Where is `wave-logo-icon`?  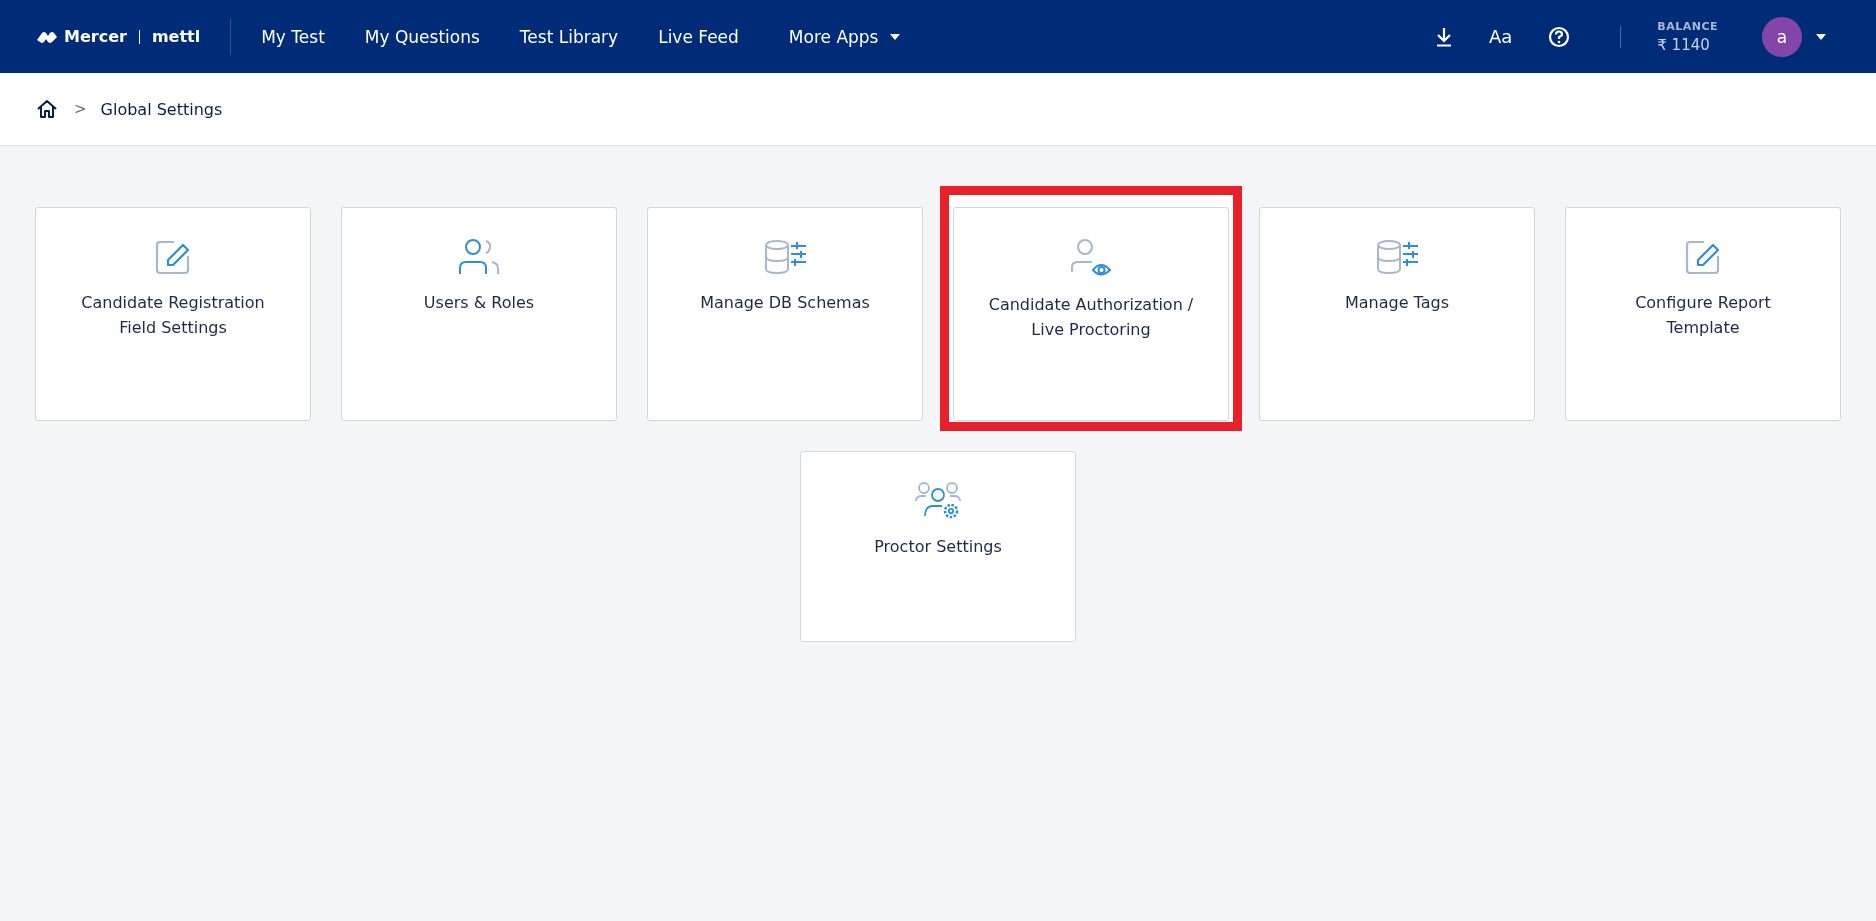
wave-logo-icon is located at coordinates (47, 36).